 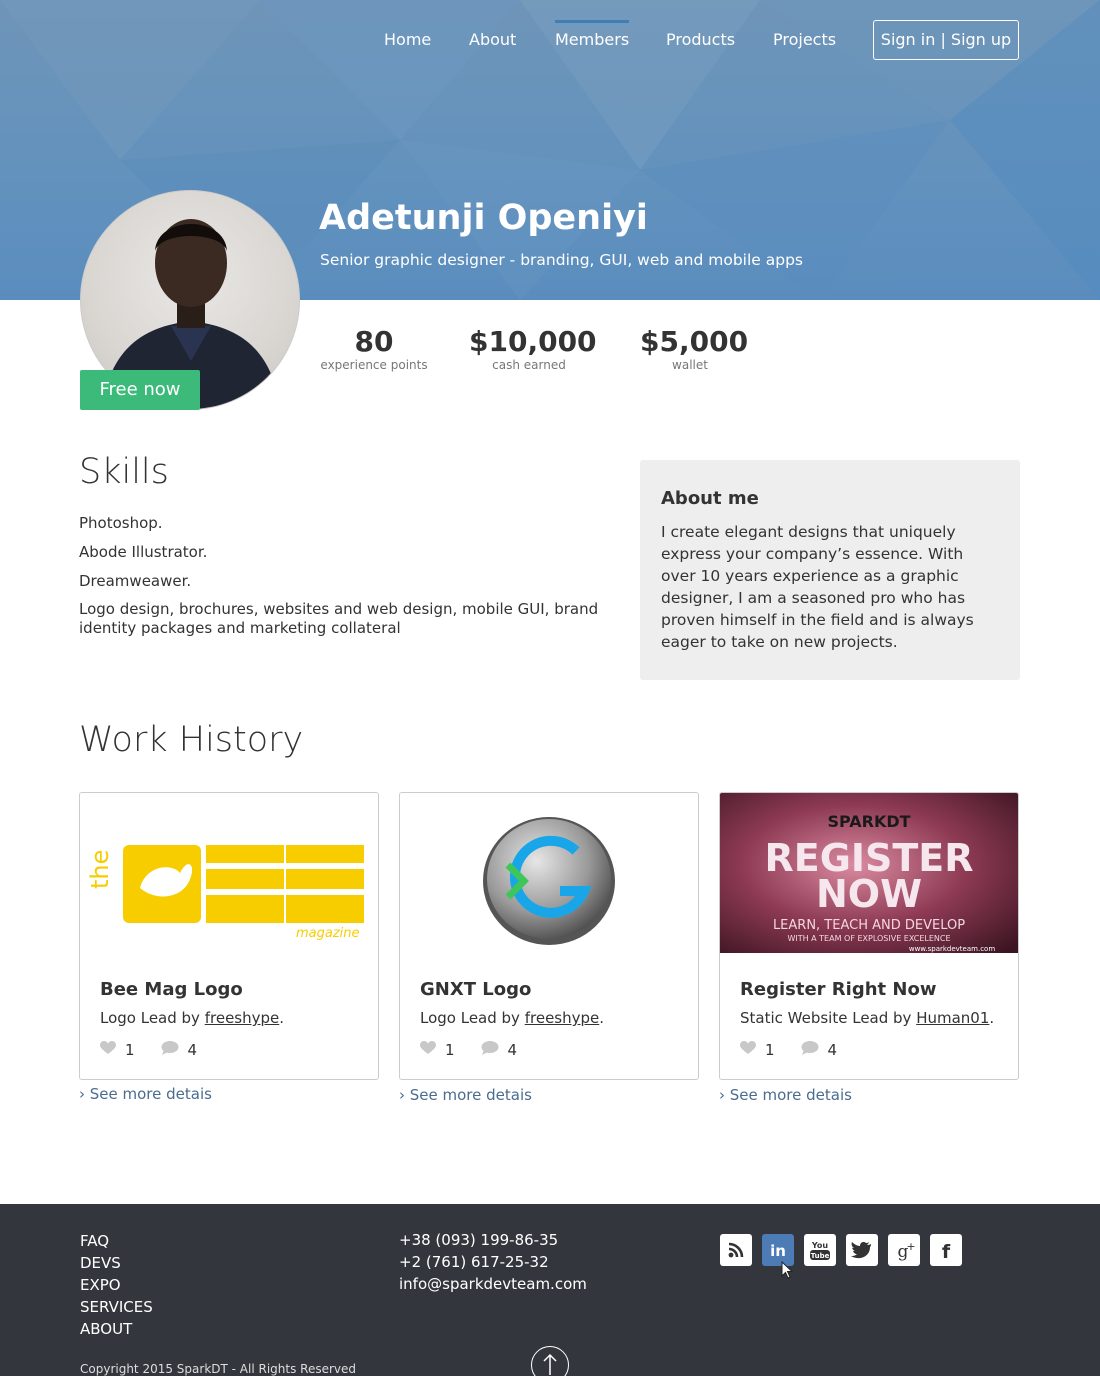 What do you see at coordinates (94, 1241) in the screenshot?
I see `footer-link-faq: FAQ` at bounding box center [94, 1241].